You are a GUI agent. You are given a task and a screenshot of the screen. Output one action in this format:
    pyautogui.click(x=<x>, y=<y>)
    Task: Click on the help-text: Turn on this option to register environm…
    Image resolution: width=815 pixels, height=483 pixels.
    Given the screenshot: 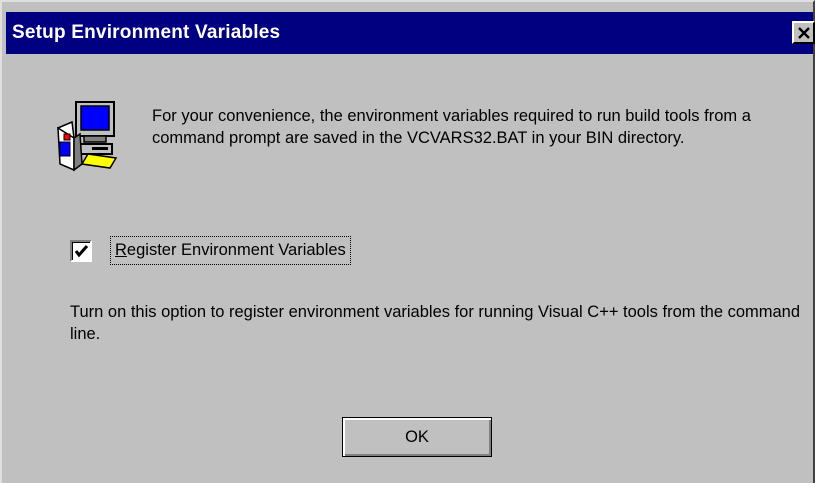 What is the action you would take?
    pyautogui.click(x=435, y=323)
    